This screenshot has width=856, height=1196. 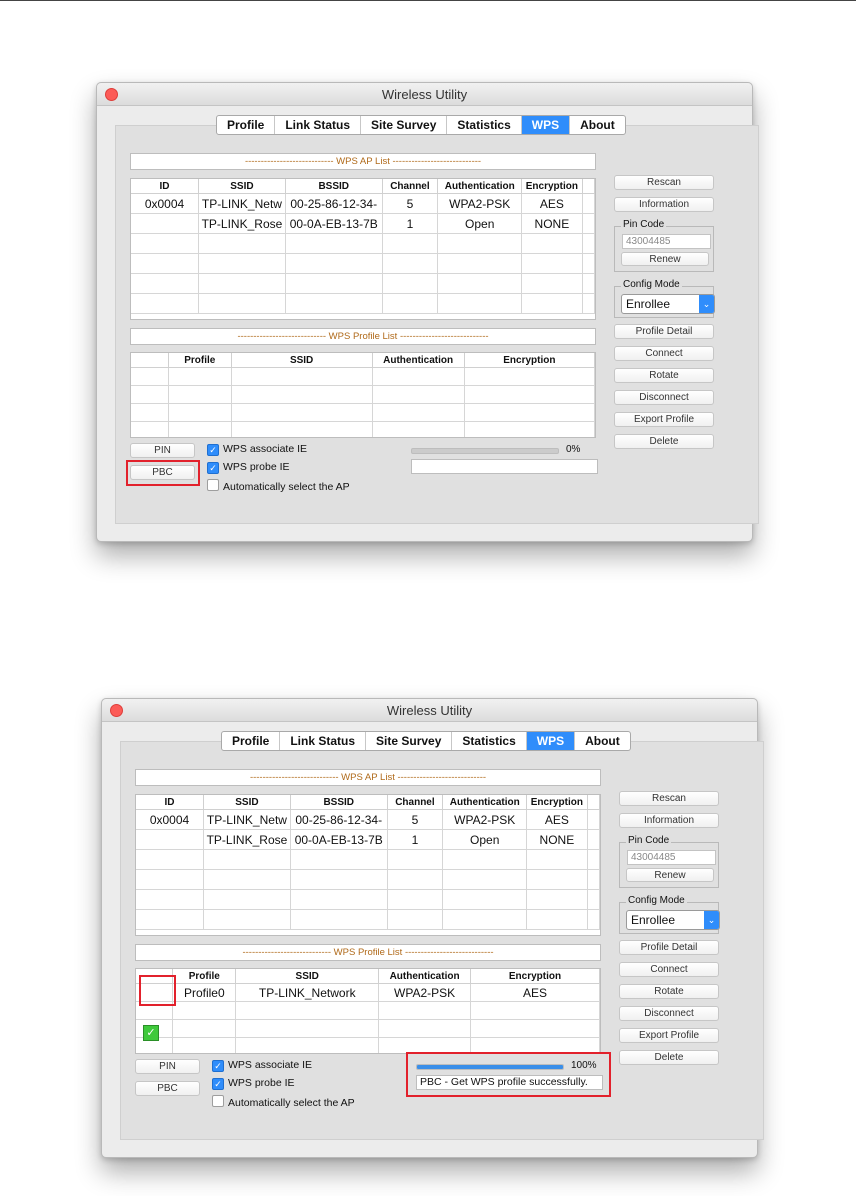 What do you see at coordinates (535, 976) in the screenshot?
I see `column-header-encryption: Encryption` at bounding box center [535, 976].